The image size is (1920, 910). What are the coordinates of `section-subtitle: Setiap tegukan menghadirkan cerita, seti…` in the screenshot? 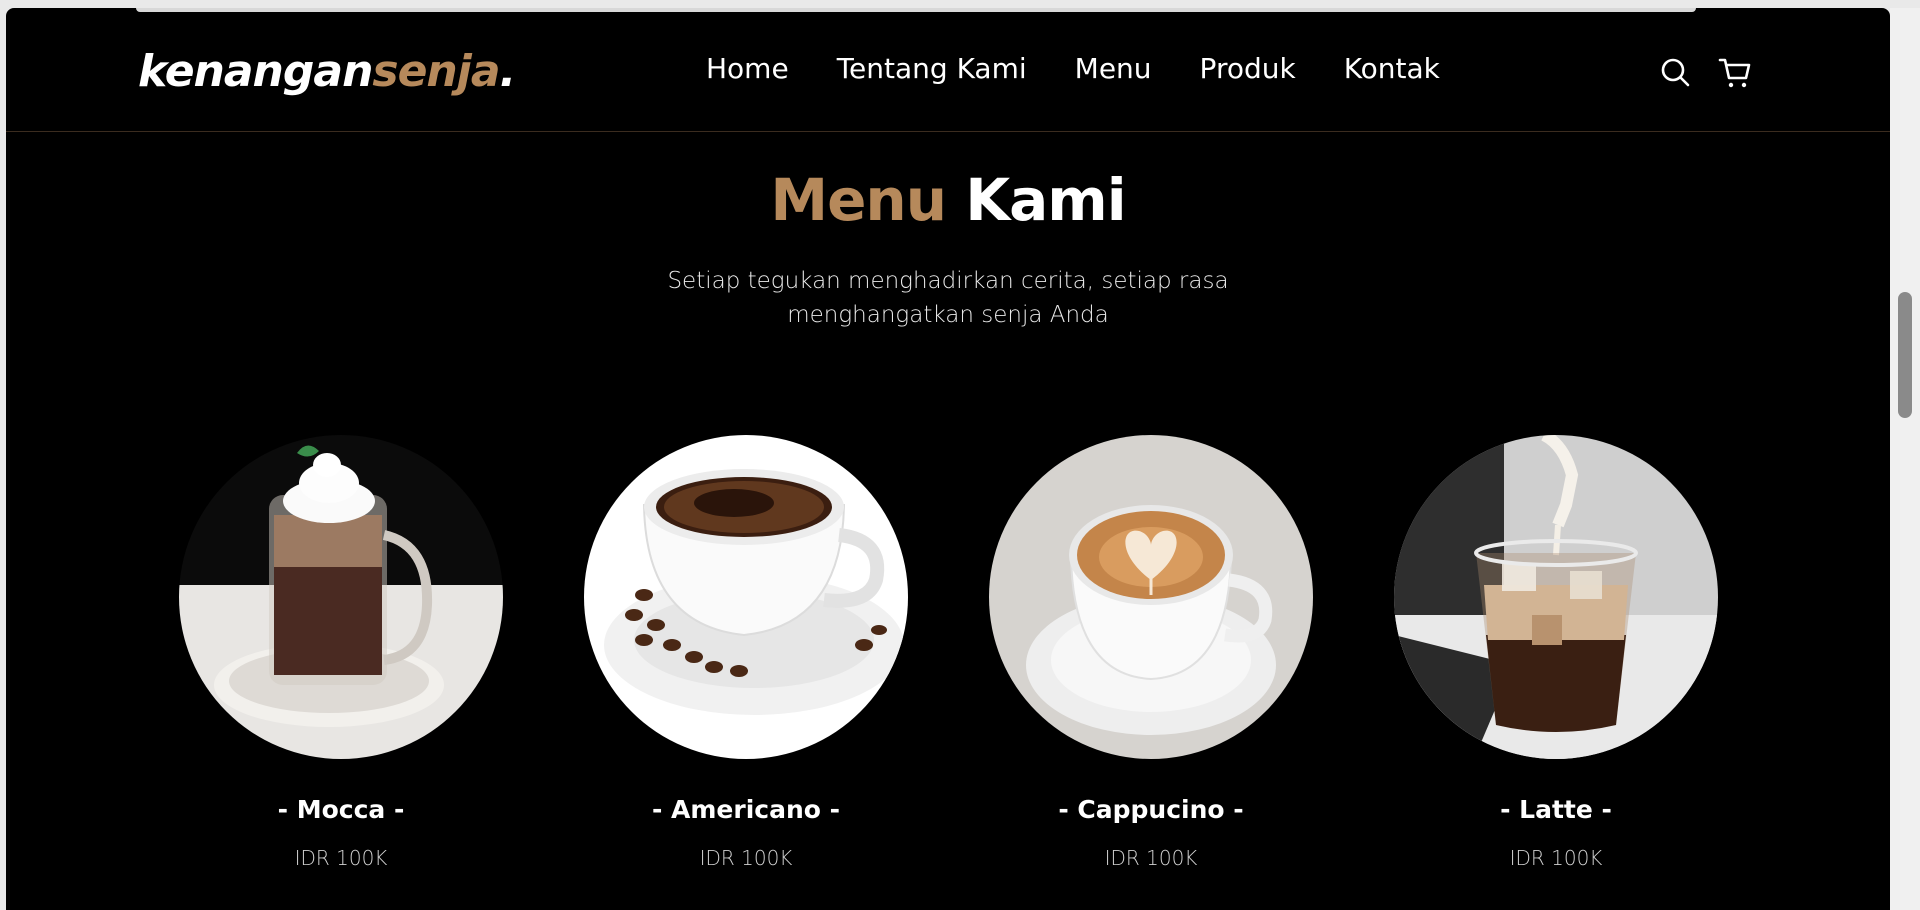 It's located at (948, 298).